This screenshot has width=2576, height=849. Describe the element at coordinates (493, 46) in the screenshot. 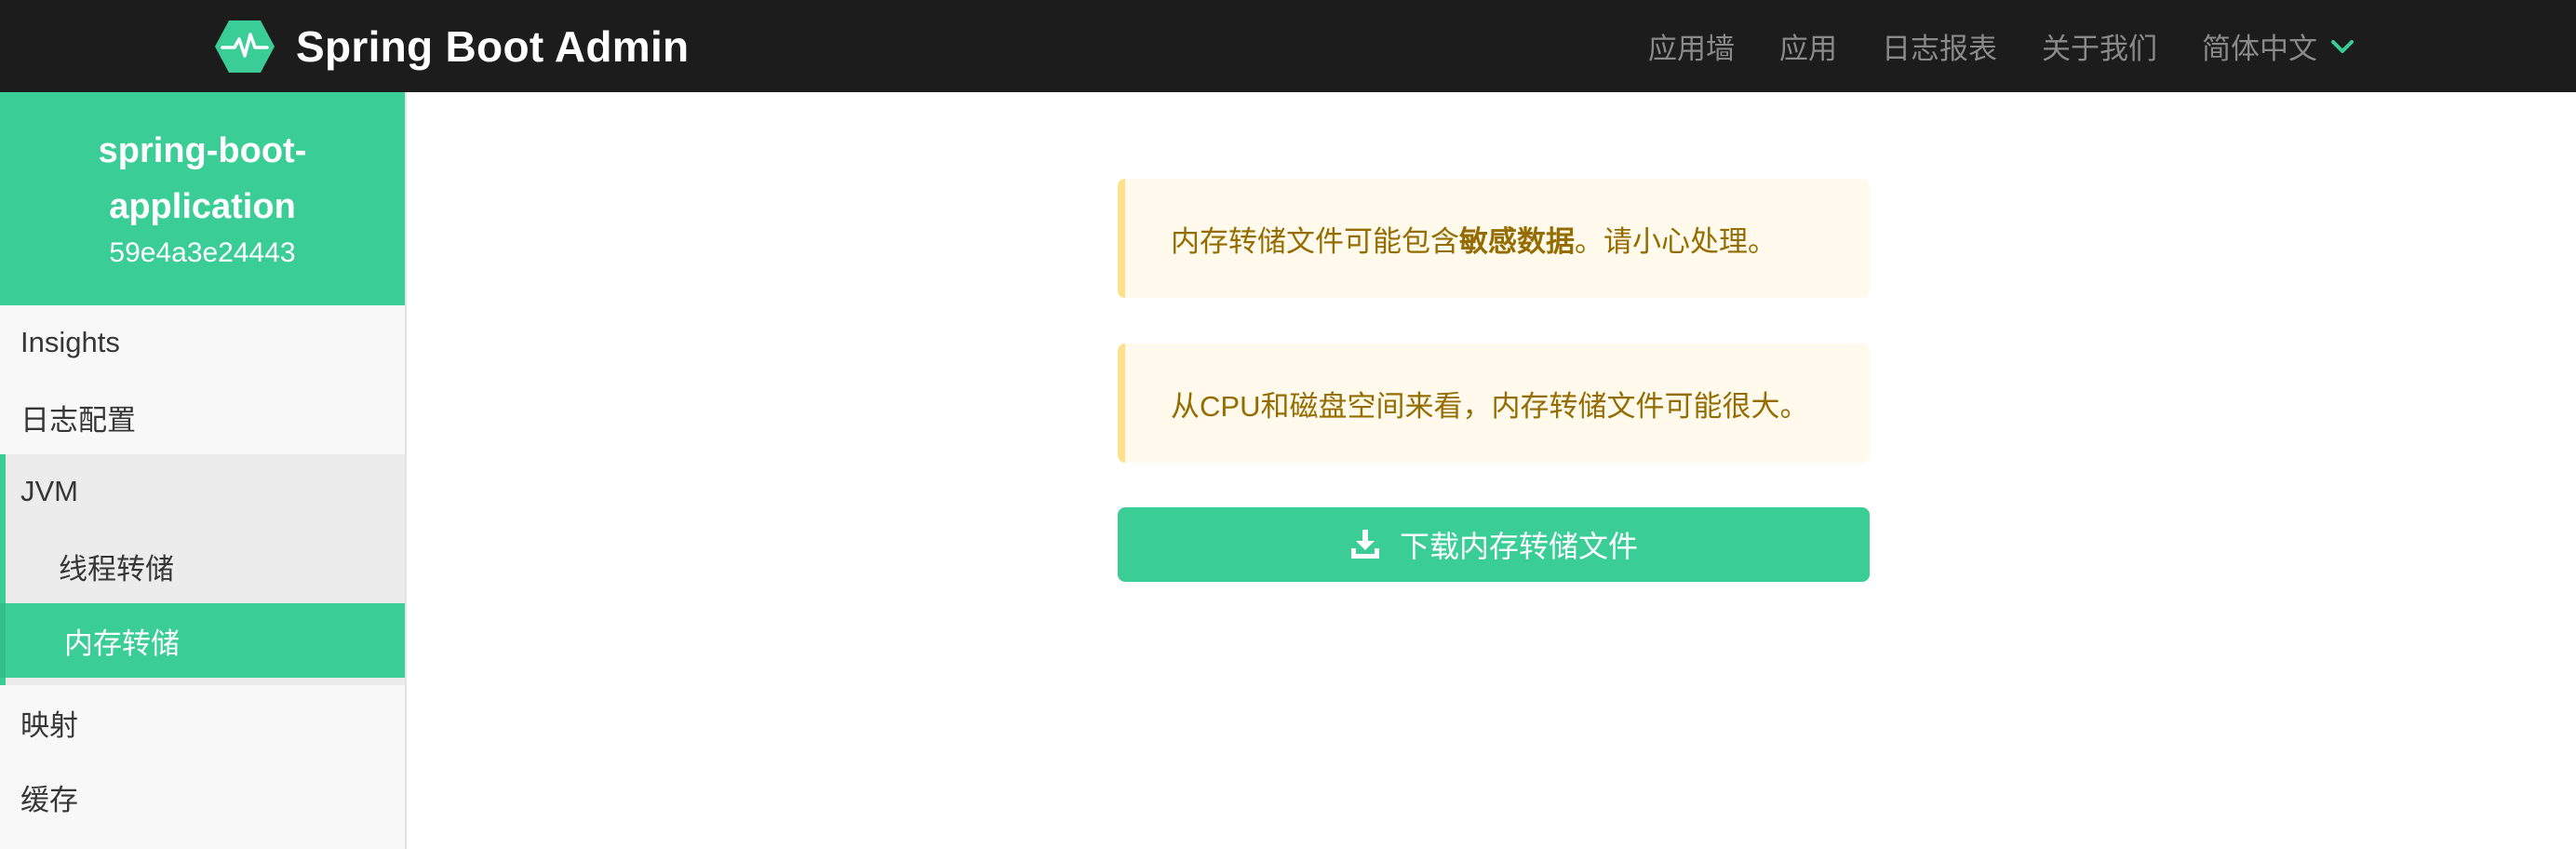

I see `brand-name: Spring Boot Admin` at that location.